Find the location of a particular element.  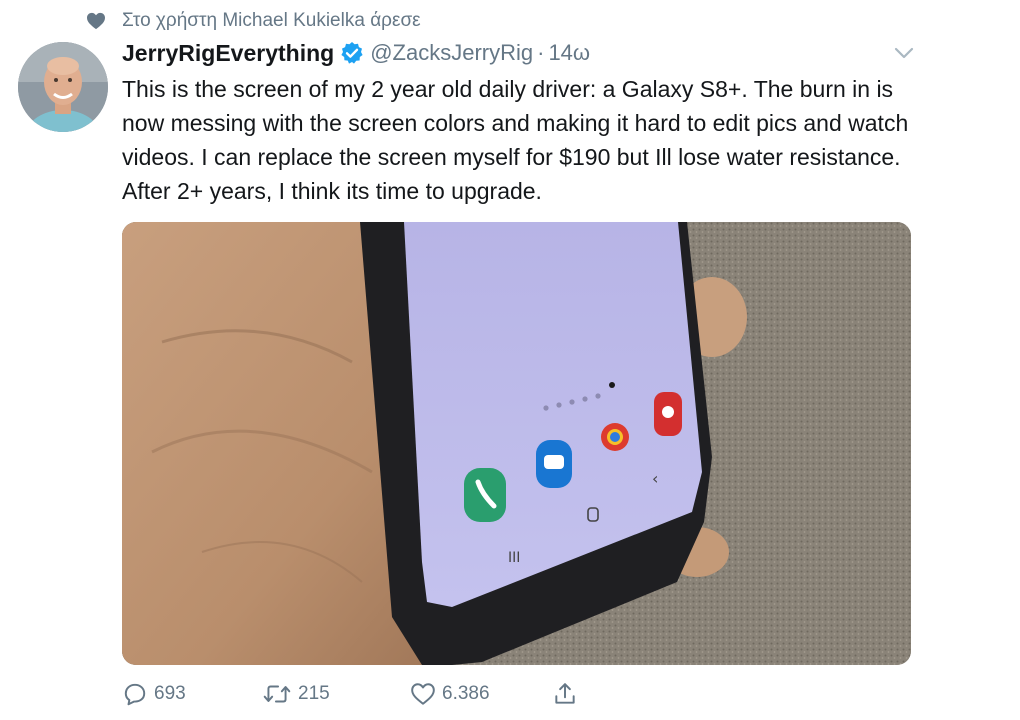

like-count: 6.386 is located at coordinates (466, 693).